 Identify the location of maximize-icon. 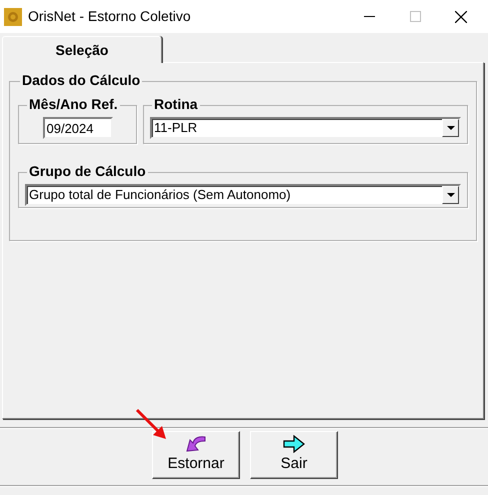
(415, 16).